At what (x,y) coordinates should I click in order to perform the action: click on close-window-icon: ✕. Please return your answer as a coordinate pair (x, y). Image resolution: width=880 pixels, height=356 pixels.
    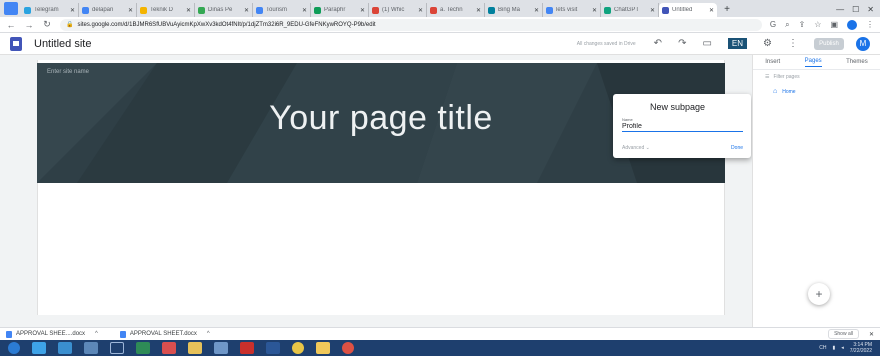
    Looking at the image, I should click on (870, 9).